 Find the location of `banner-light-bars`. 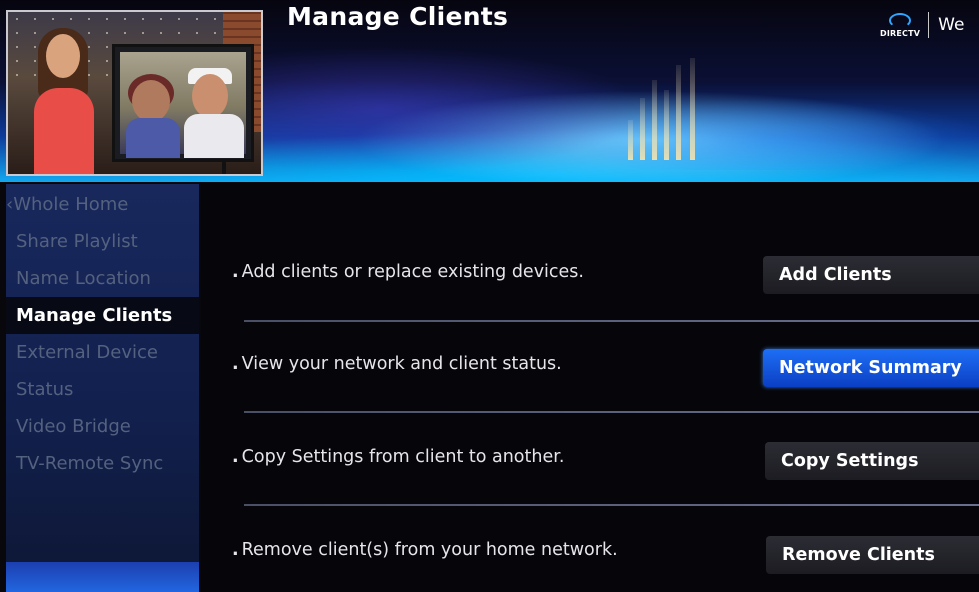

banner-light-bars is located at coordinates (668, 107).